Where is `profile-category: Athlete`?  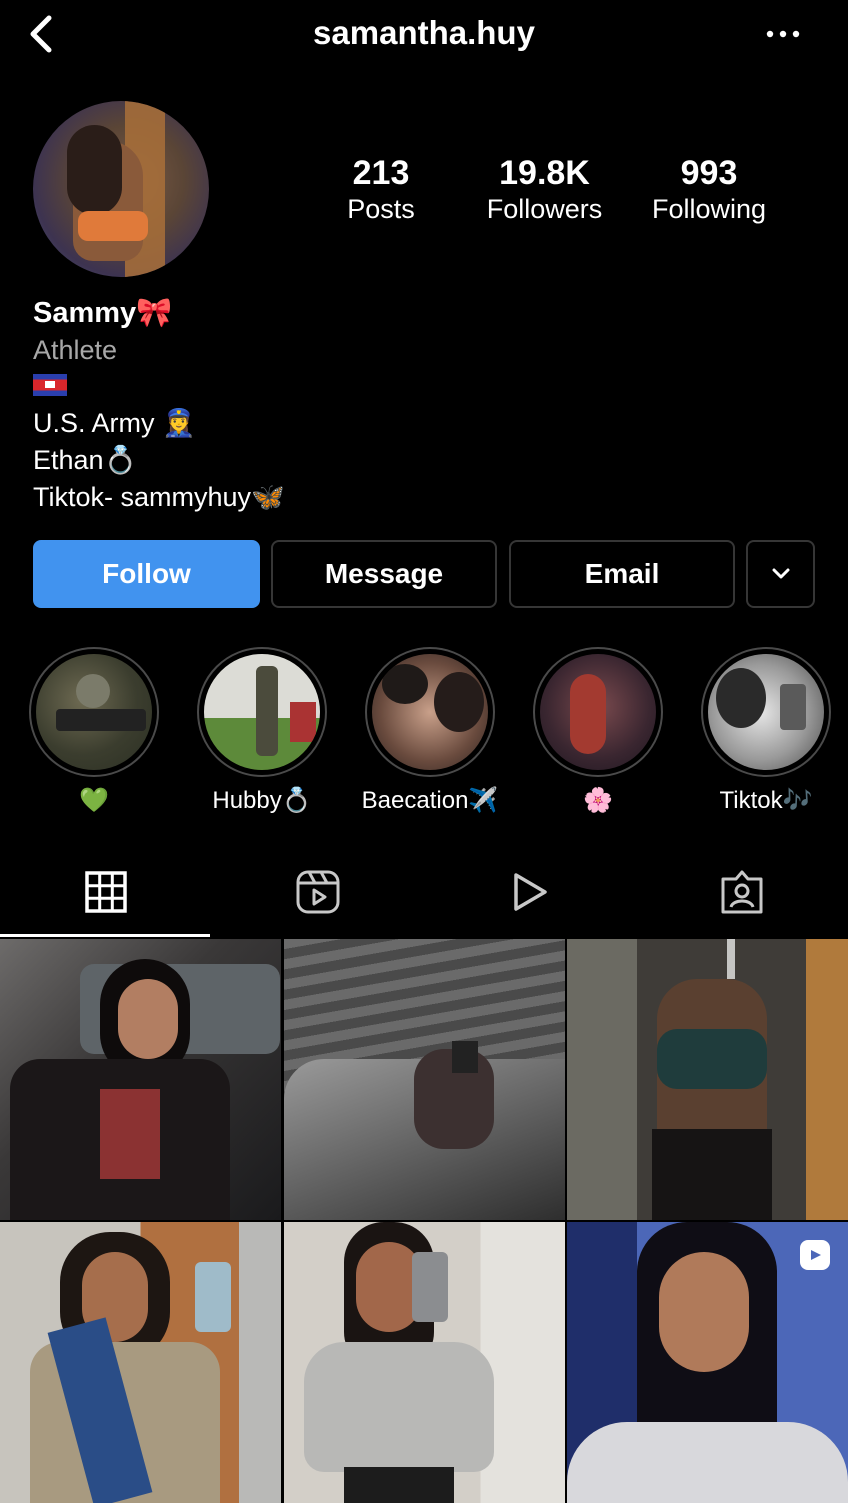
profile-category: Athlete is located at coordinates (75, 350).